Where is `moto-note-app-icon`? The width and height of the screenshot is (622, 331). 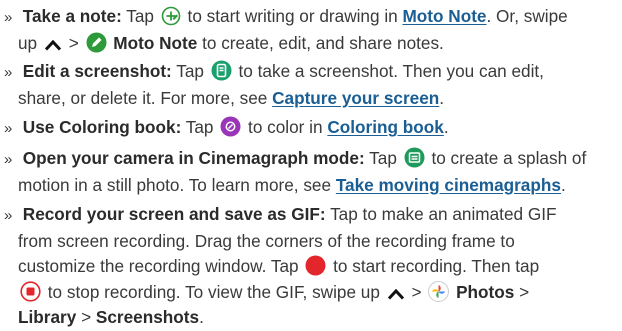 moto-note-app-icon is located at coordinates (96, 42).